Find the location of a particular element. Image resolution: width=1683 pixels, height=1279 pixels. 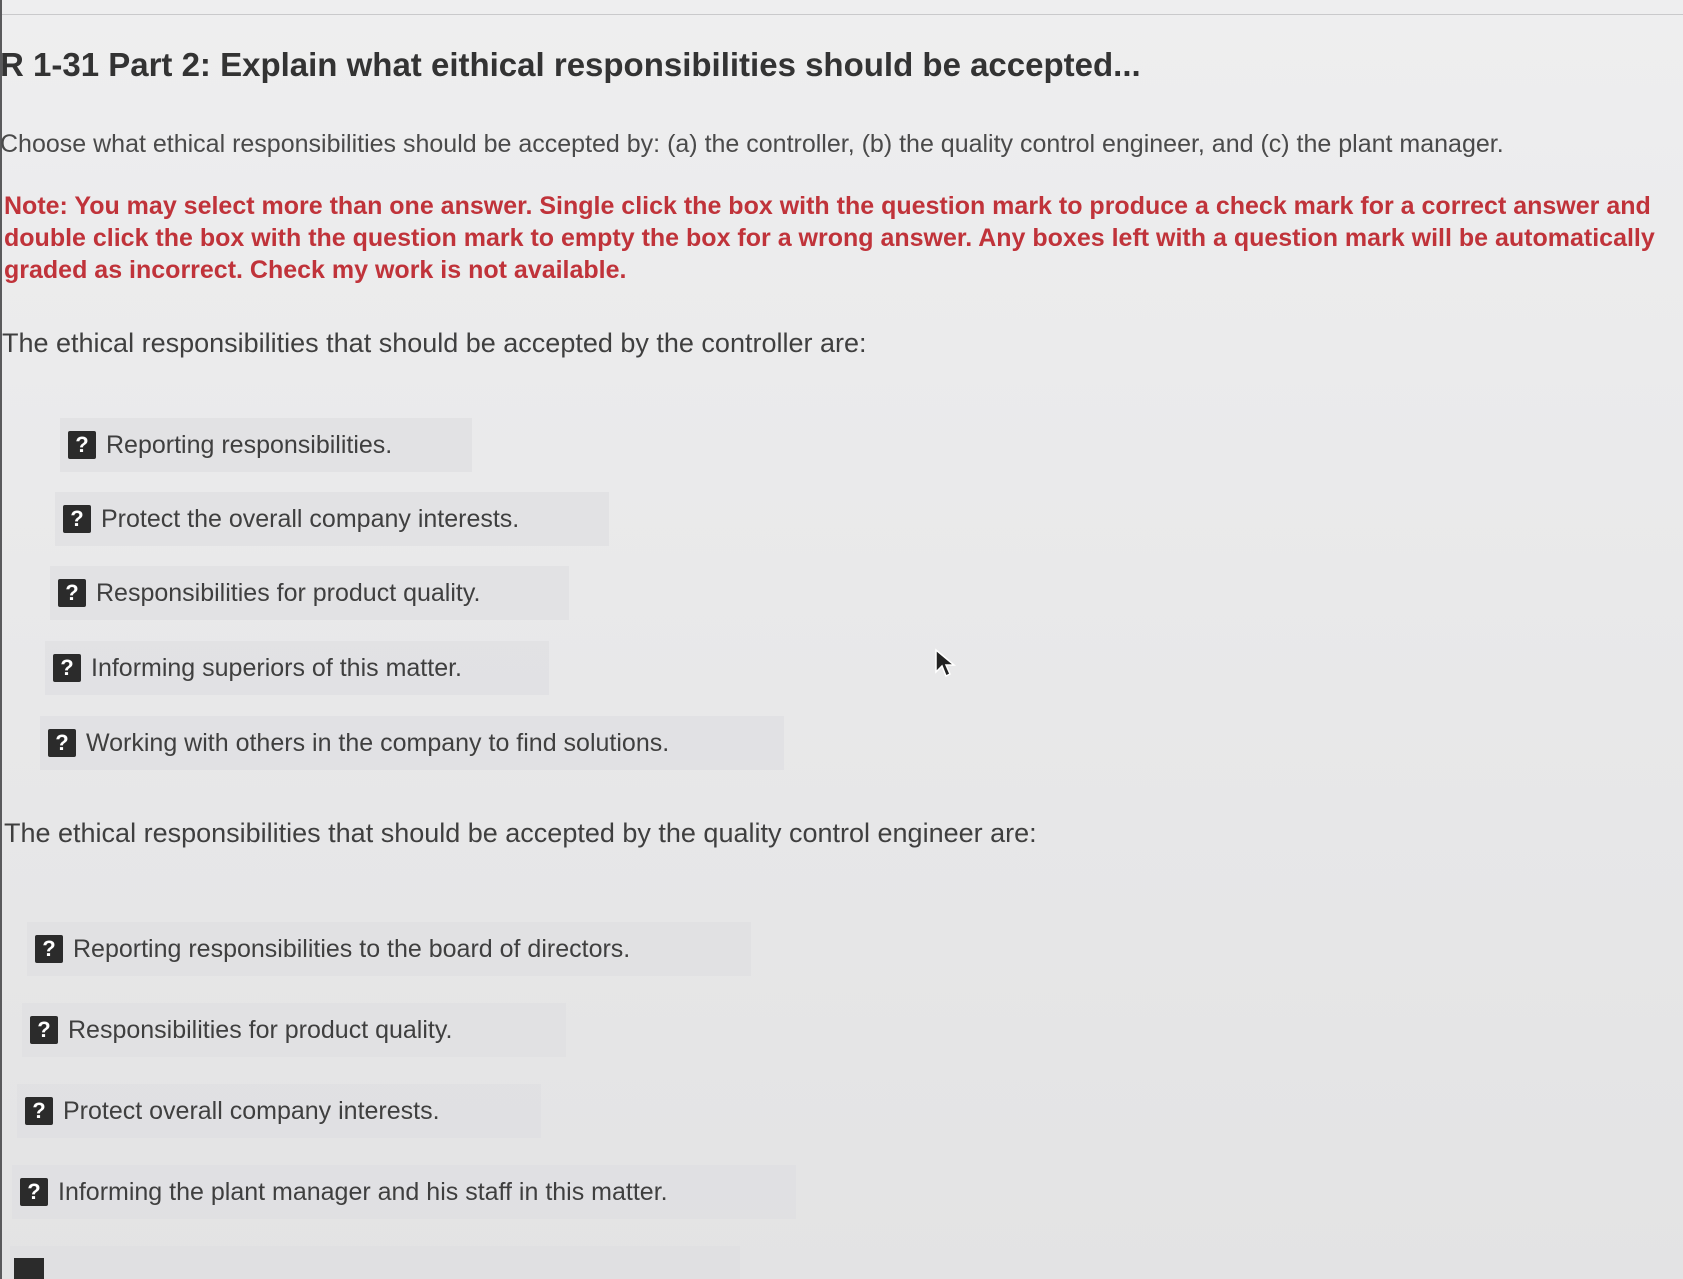

controller-option-4: ? Informing superiors of this matter. is located at coordinates (297, 668).